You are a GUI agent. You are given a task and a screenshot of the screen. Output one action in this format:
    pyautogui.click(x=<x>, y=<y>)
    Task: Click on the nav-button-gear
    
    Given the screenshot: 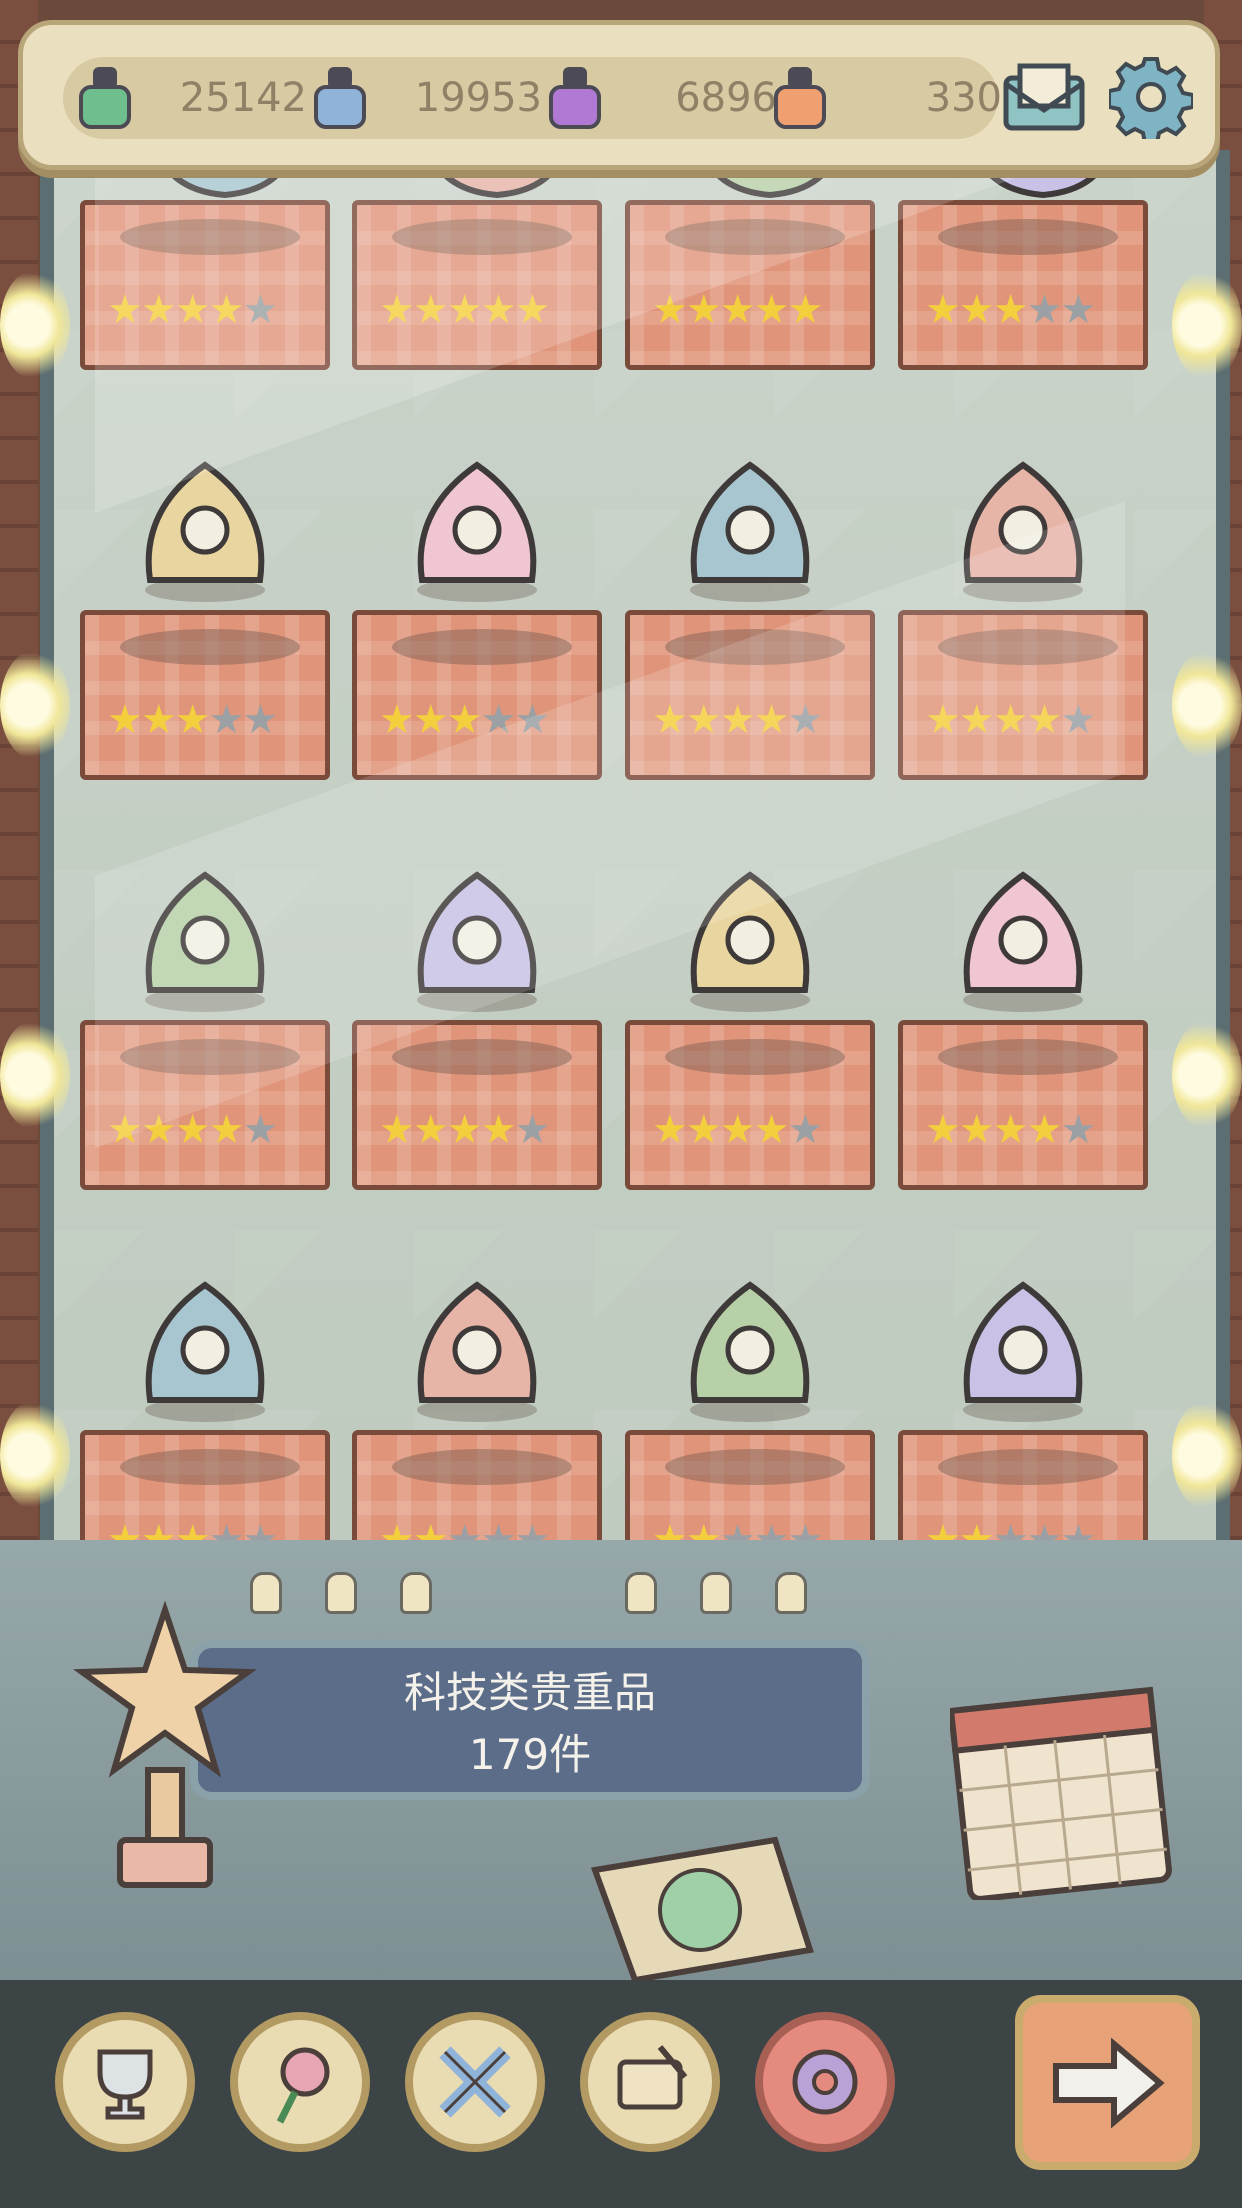 What is the action you would take?
    pyautogui.click(x=825, y=2082)
    